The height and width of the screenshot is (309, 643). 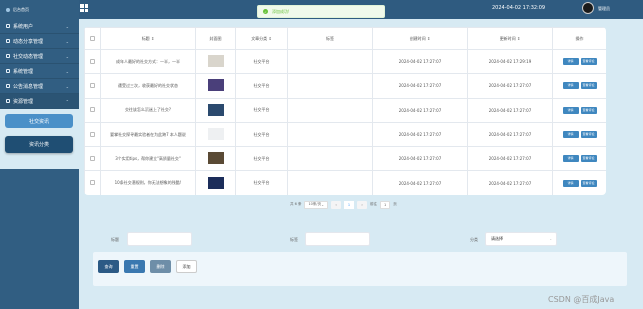 I want to click on title-input, so click(x=159, y=239).